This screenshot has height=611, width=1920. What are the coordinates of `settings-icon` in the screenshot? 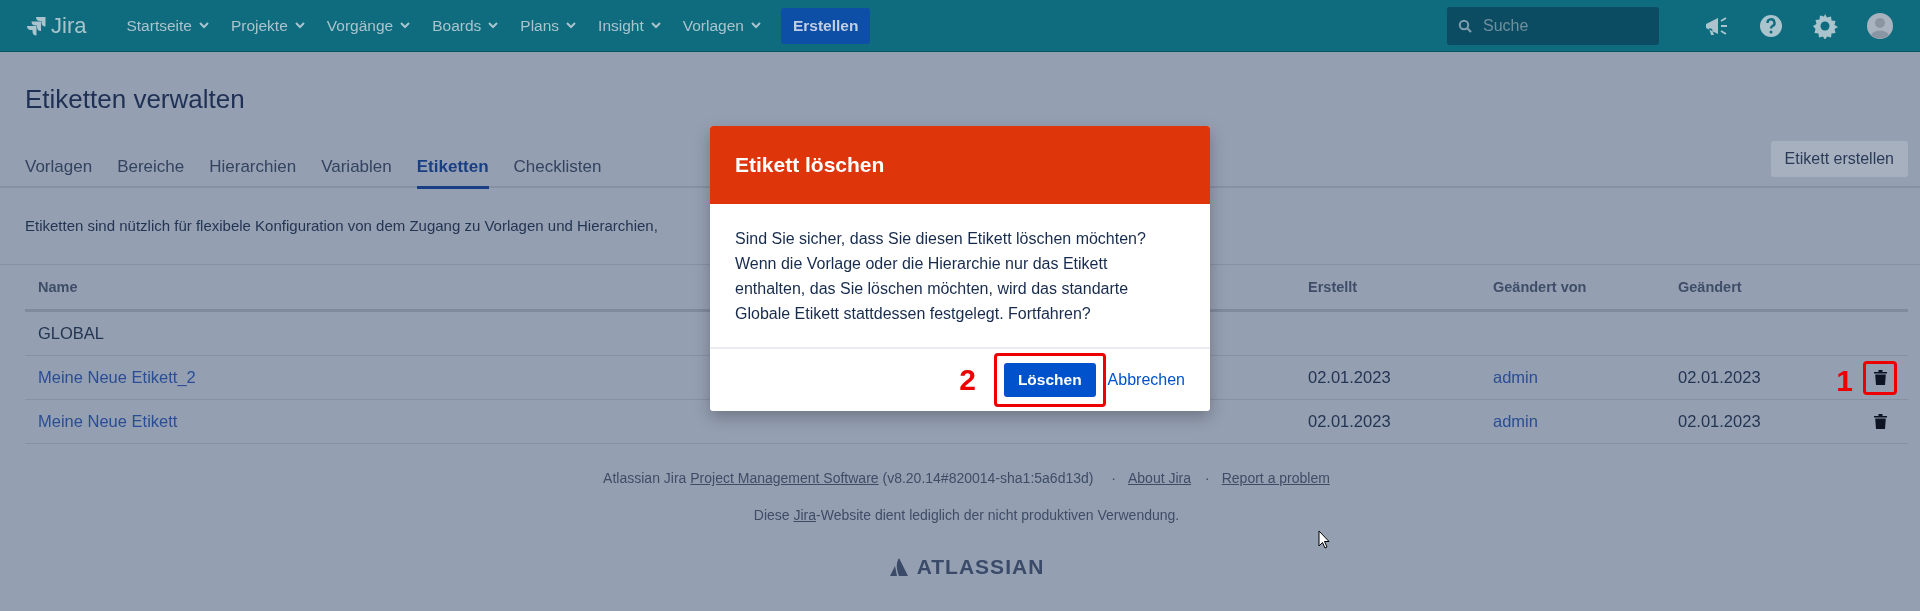 It's located at (1825, 25).